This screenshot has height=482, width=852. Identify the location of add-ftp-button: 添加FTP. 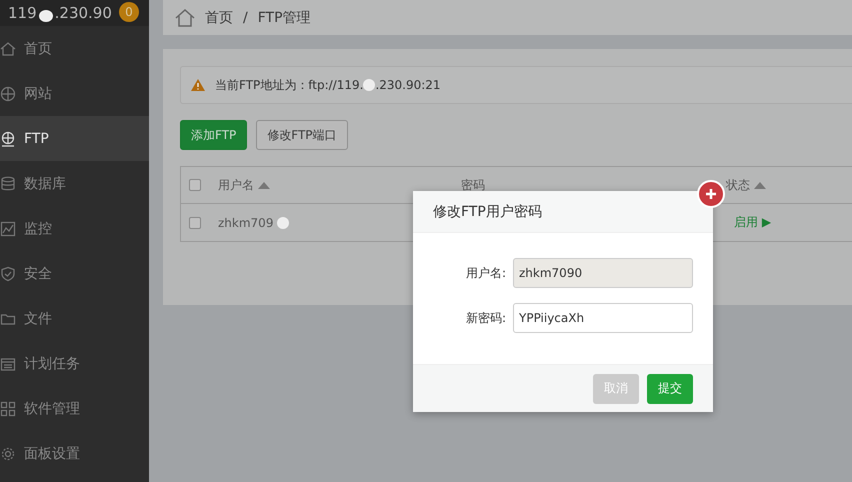
(214, 135).